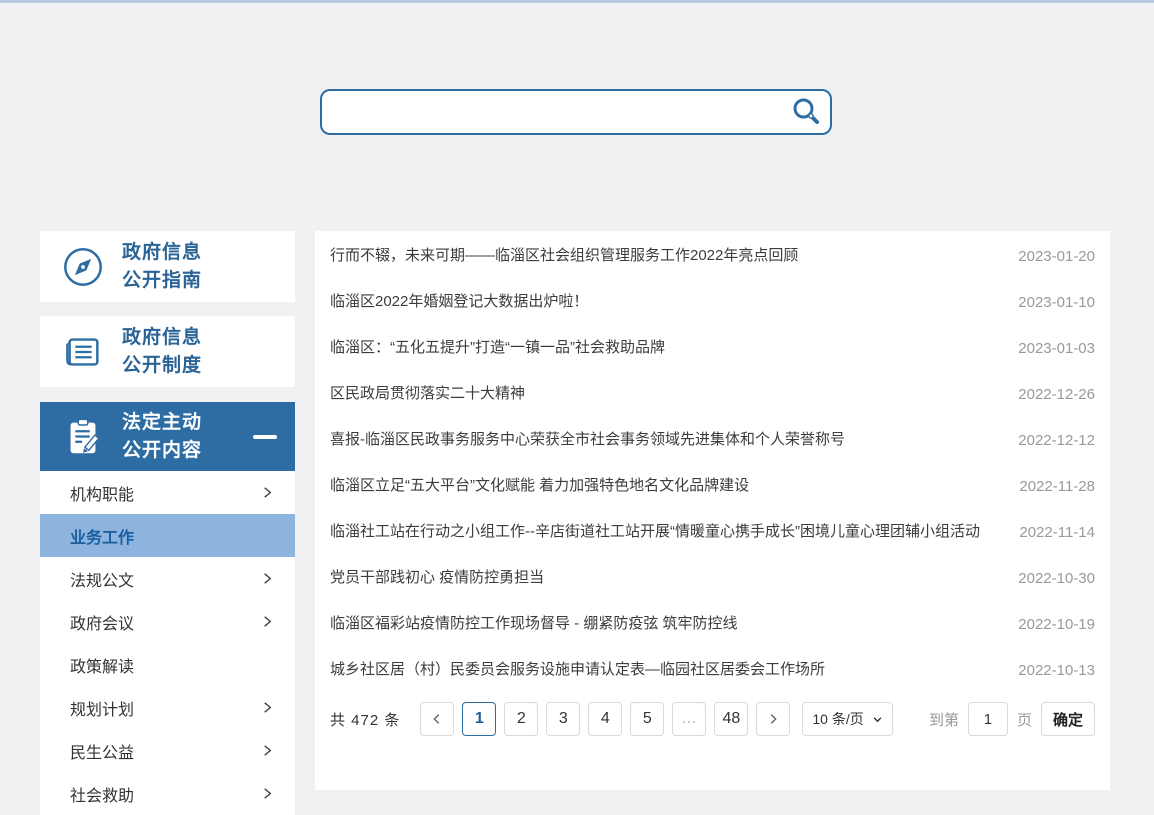 This screenshot has width=1154, height=815. Describe the element at coordinates (712, 719) in the screenshot. I see `pagination-bar: 共 472 条 1 2 3 4 5 … 48 10 条/页 到第 页` at that location.